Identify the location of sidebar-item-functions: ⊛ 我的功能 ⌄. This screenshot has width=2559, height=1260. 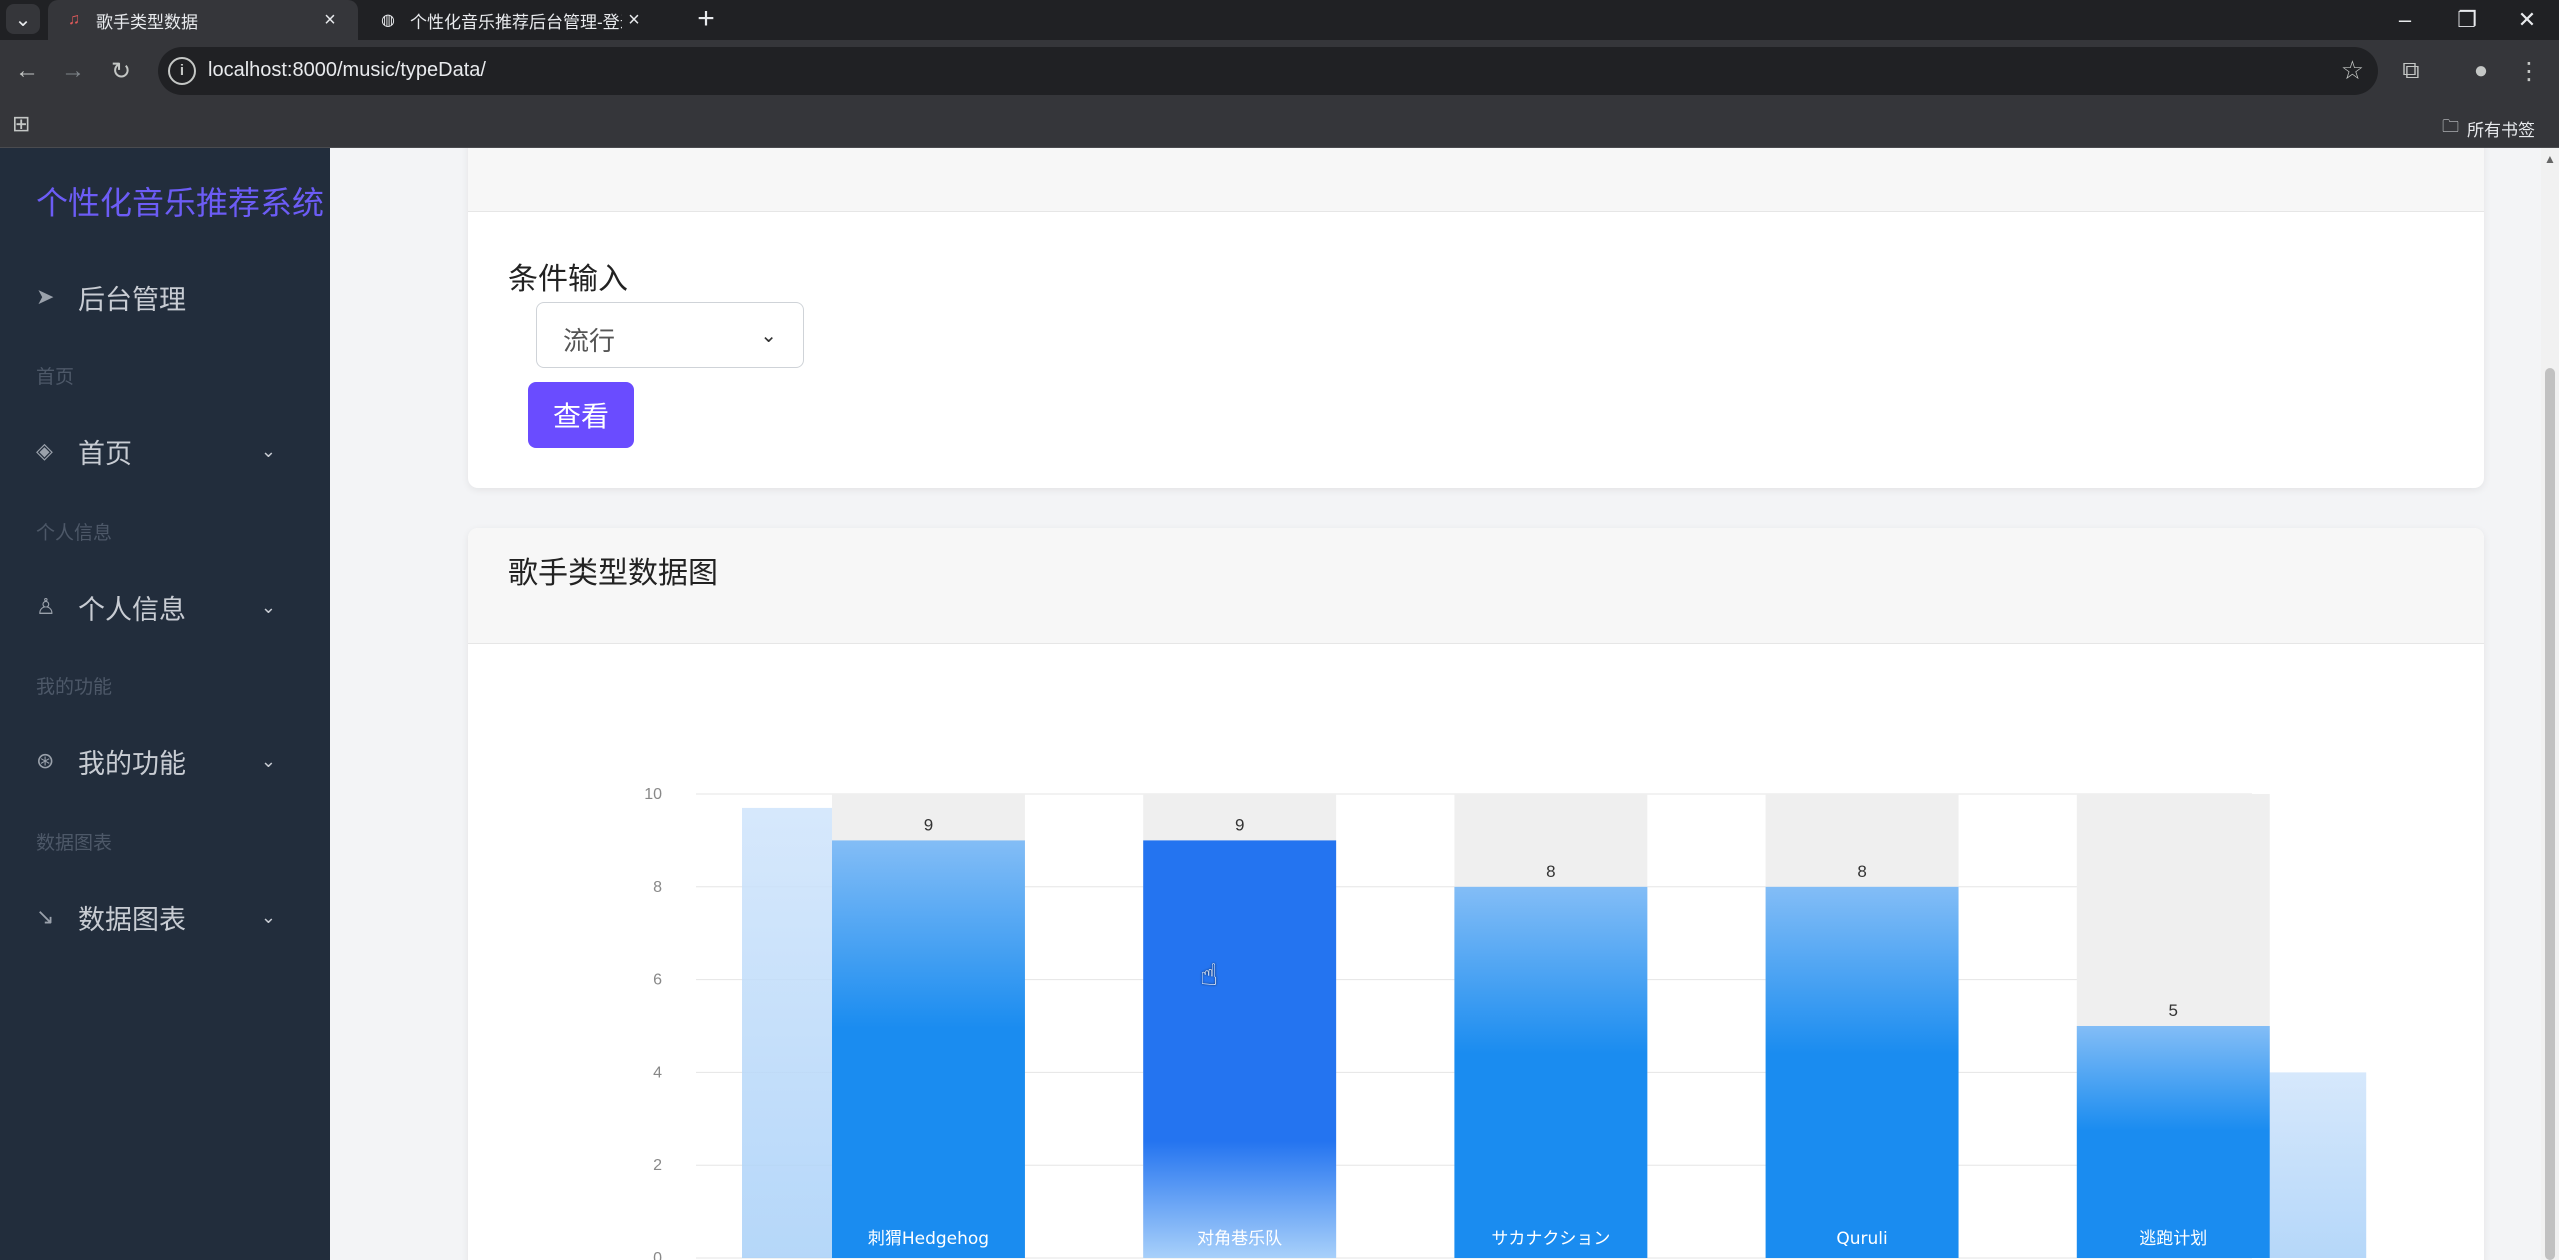
(166, 761).